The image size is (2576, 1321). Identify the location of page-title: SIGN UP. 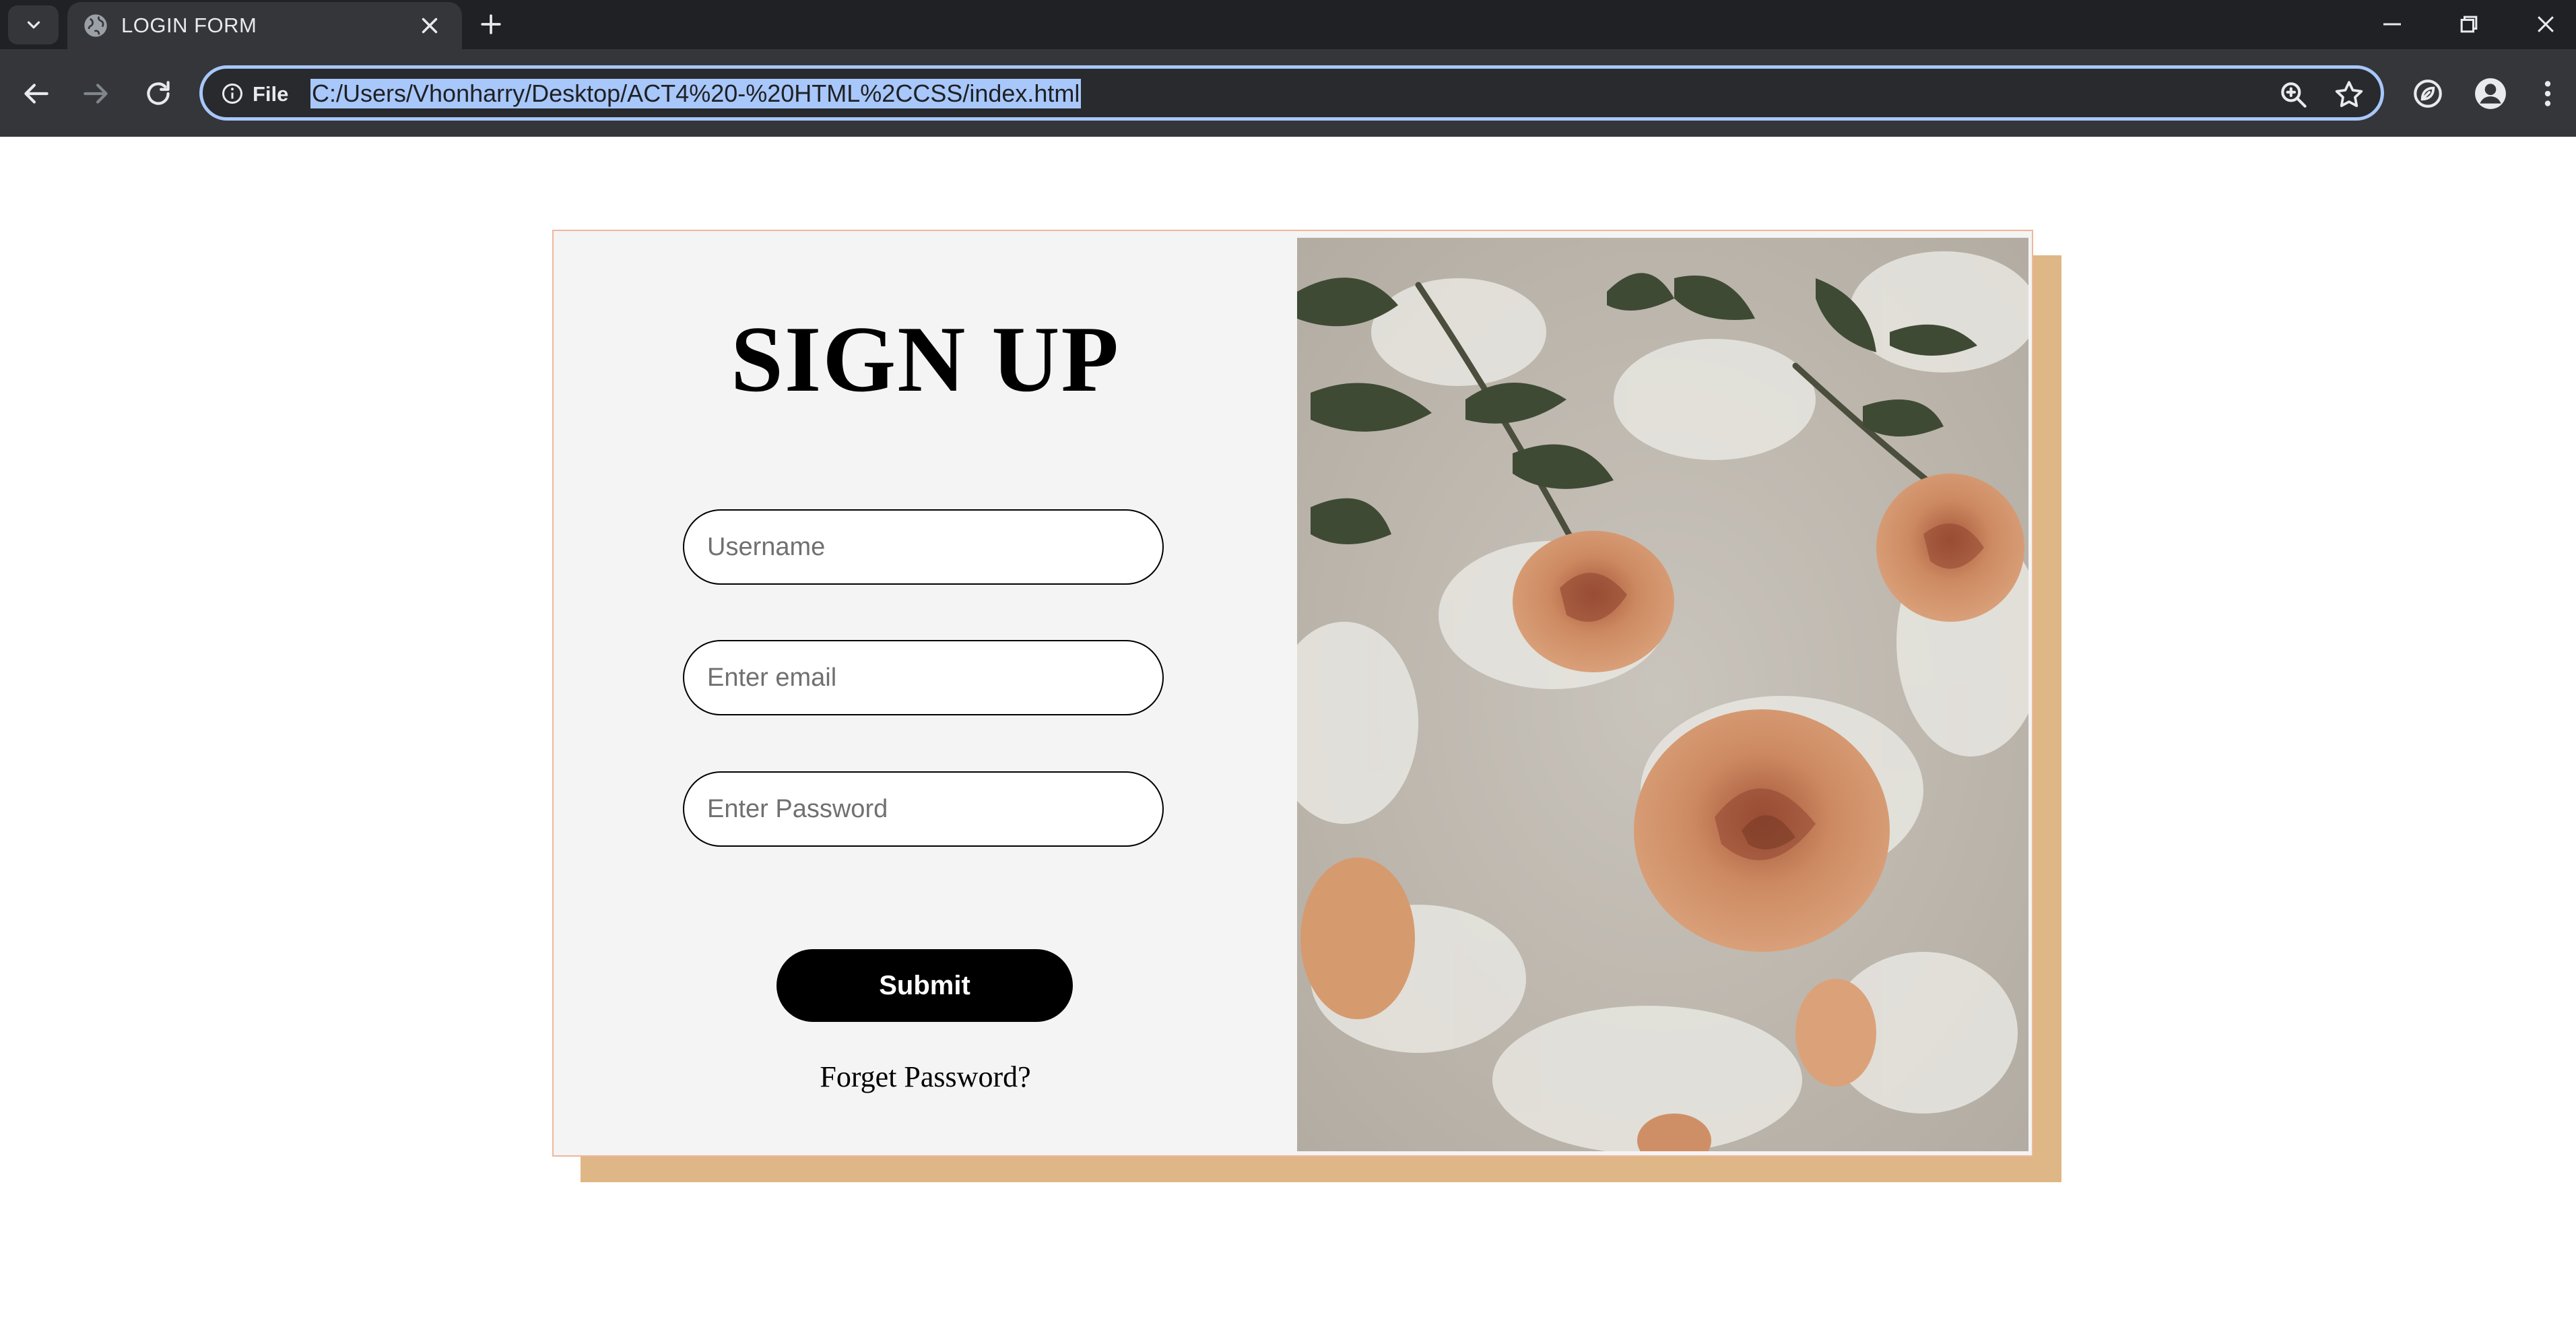
(925, 360).